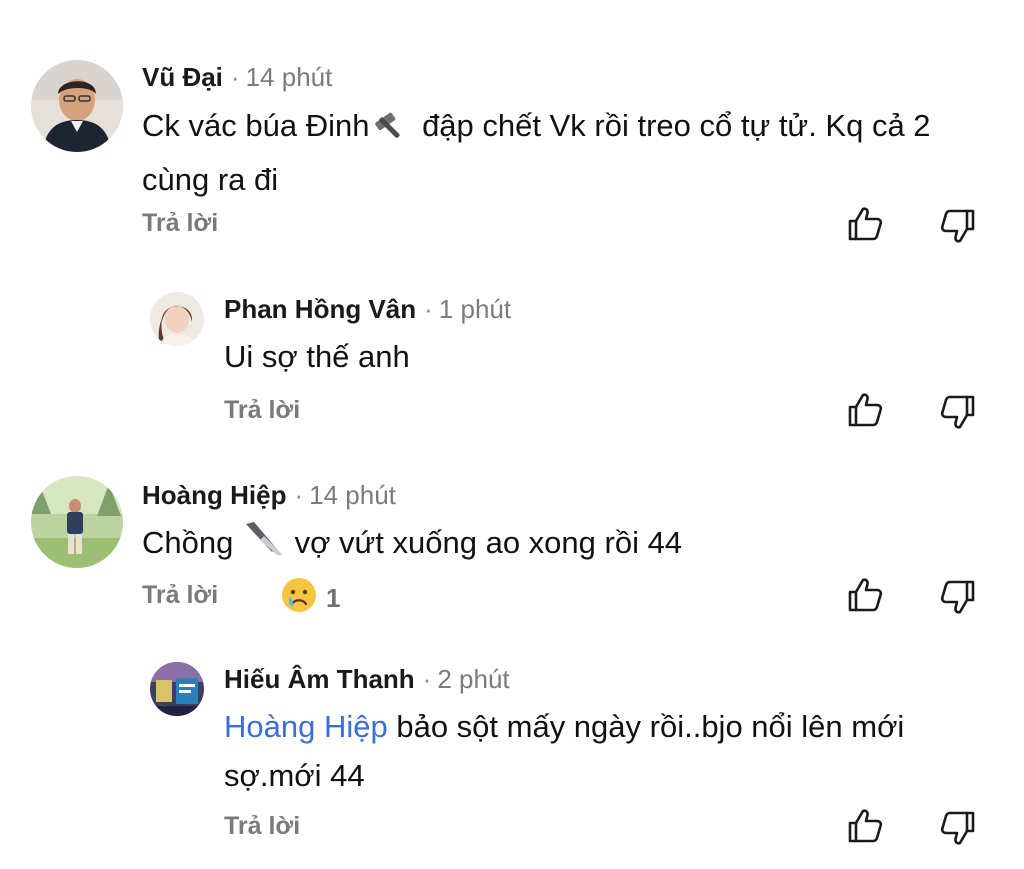 The width and height of the screenshot is (1024, 869). Describe the element at coordinates (317, 356) in the screenshot. I see `comment-text: Ui sợ thế anh` at that location.